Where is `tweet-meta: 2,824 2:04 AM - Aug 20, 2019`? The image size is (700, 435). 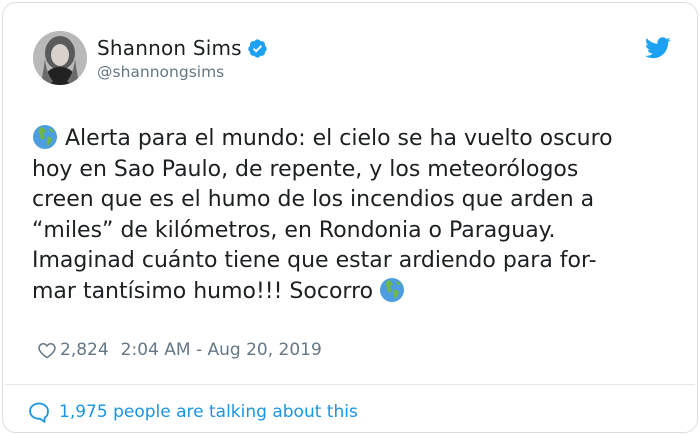
tweet-meta: 2,824 2:04 AM - Aug 20, 2019 is located at coordinates (179, 350).